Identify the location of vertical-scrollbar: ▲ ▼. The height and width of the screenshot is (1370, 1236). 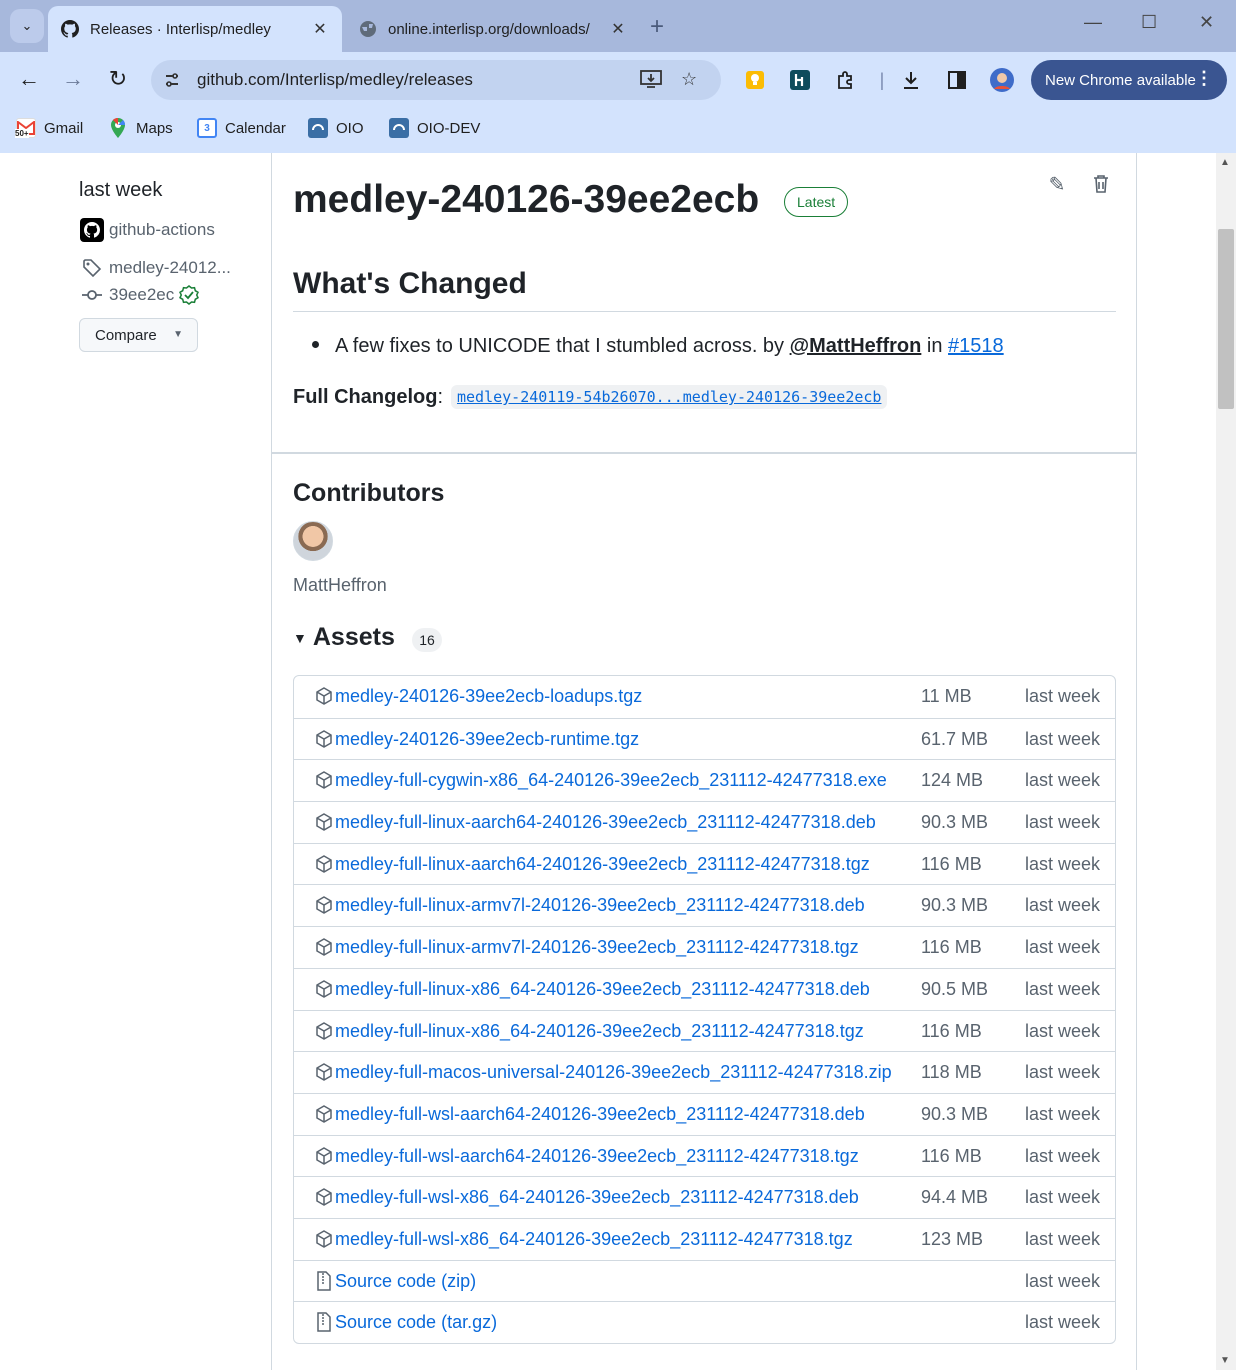
(1226, 761).